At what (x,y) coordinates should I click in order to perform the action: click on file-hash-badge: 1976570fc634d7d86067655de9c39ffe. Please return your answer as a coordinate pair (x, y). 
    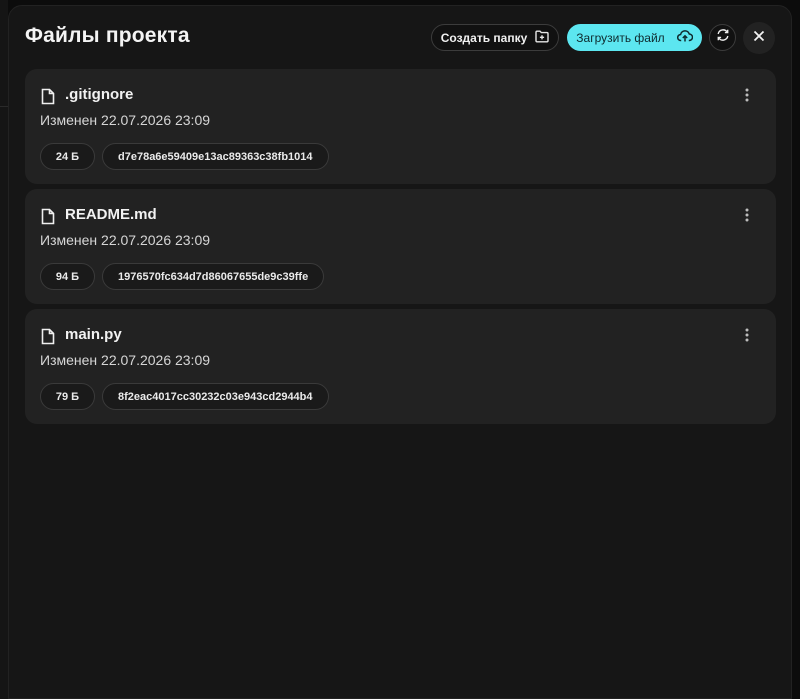
    Looking at the image, I should click on (213, 276).